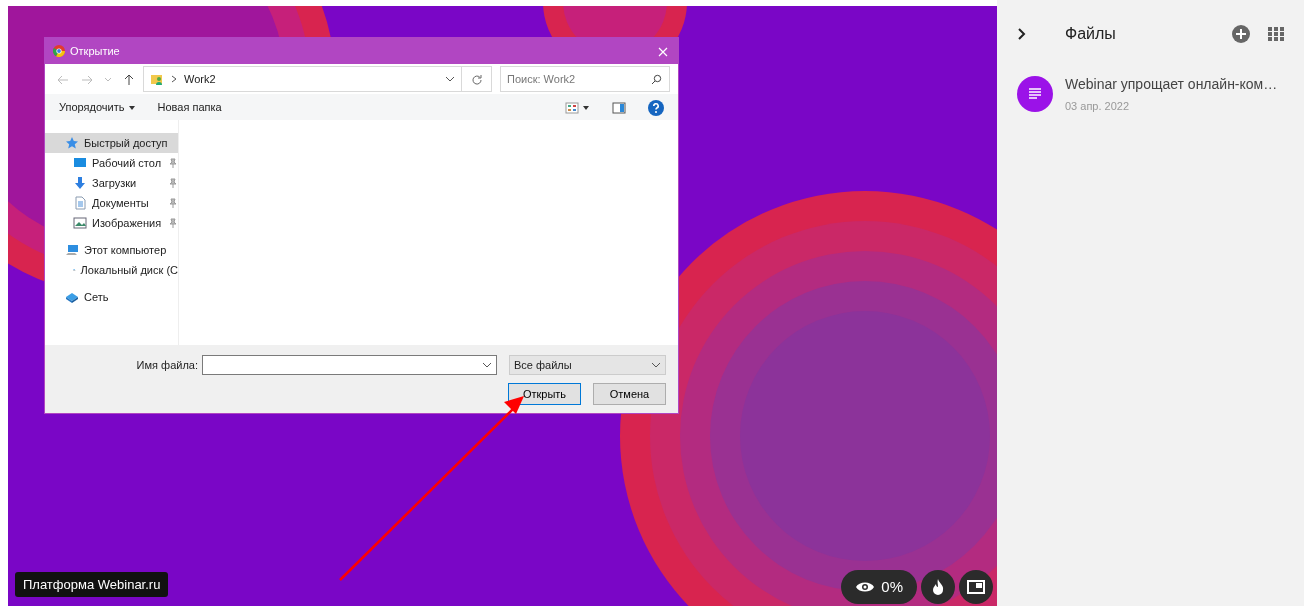  I want to click on monitor-icon, so click(80, 163).